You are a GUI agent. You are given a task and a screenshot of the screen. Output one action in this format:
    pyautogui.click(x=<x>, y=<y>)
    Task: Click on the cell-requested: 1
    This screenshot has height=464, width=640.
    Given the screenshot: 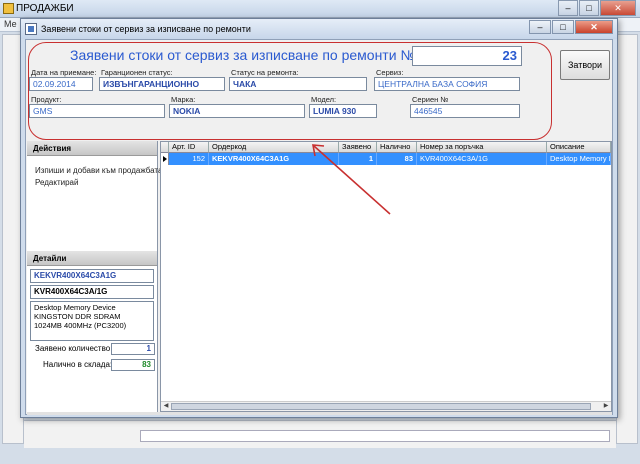 What is the action you would take?
    pyautogui.click(x=358, y=159)
    